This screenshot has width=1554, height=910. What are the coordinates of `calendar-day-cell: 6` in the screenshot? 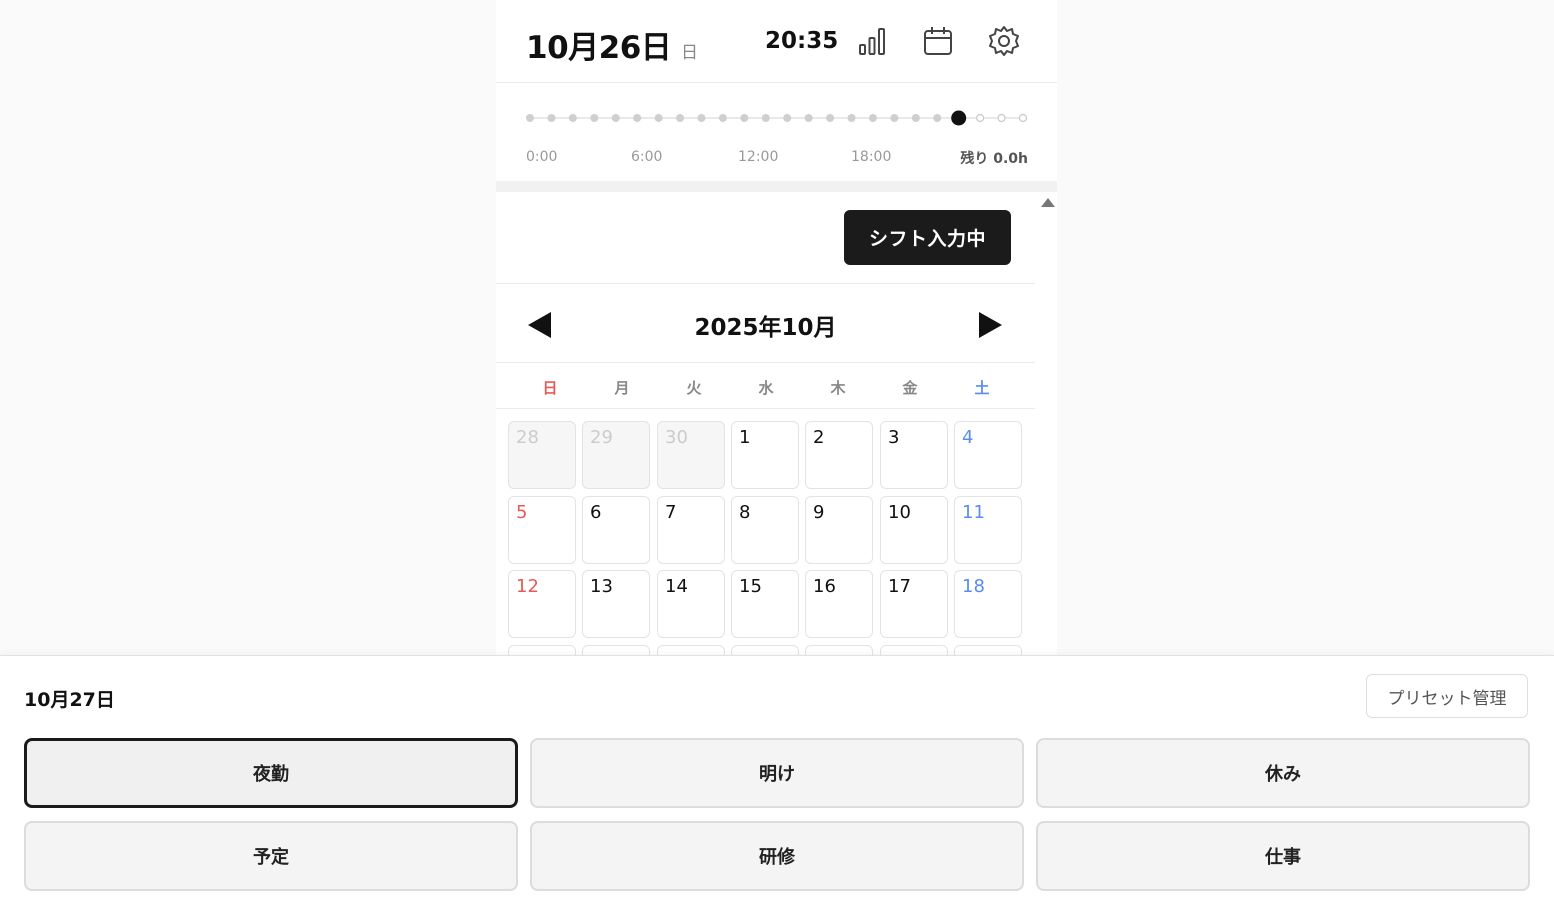 It's located at (616, 530).